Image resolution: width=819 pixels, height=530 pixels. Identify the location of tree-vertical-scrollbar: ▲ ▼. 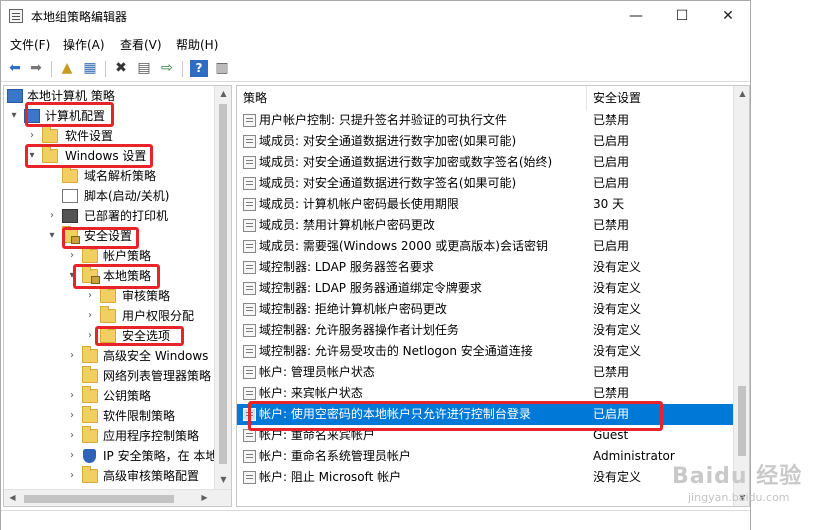
(222, 287).